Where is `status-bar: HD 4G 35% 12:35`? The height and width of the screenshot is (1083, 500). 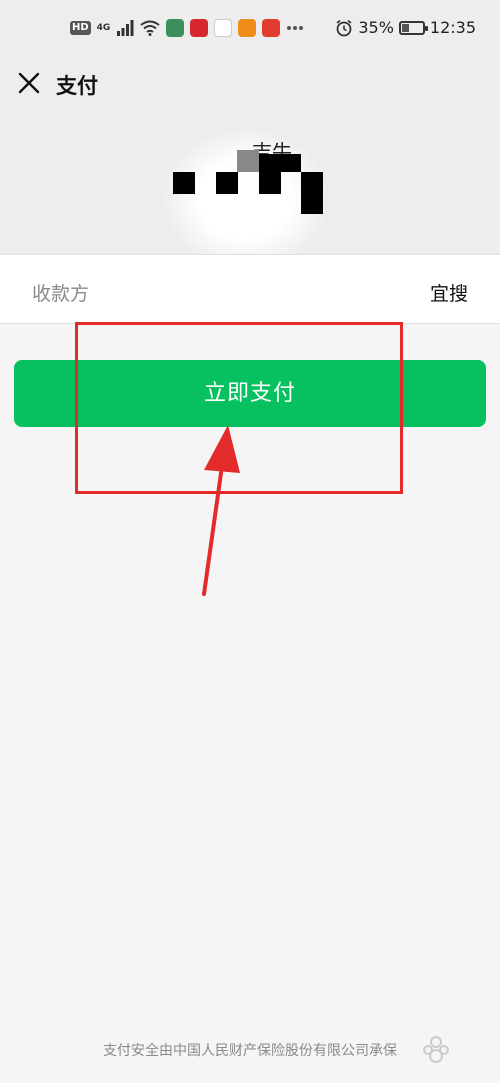 status-bar: HD 4G 35% 12:35 is located at coordinates (250, 29).